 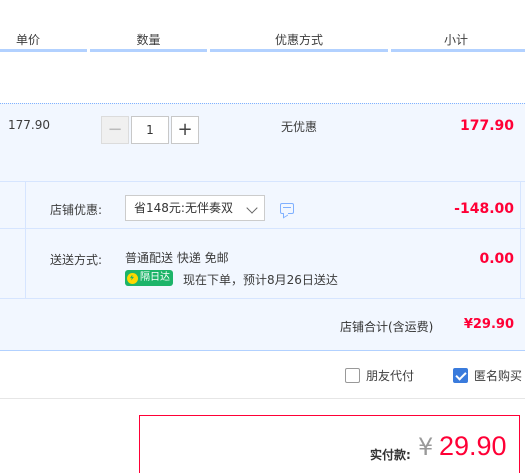 I want to click on shop-discount-value: 省148元:无伴奏双, so click(x=183, y=208).